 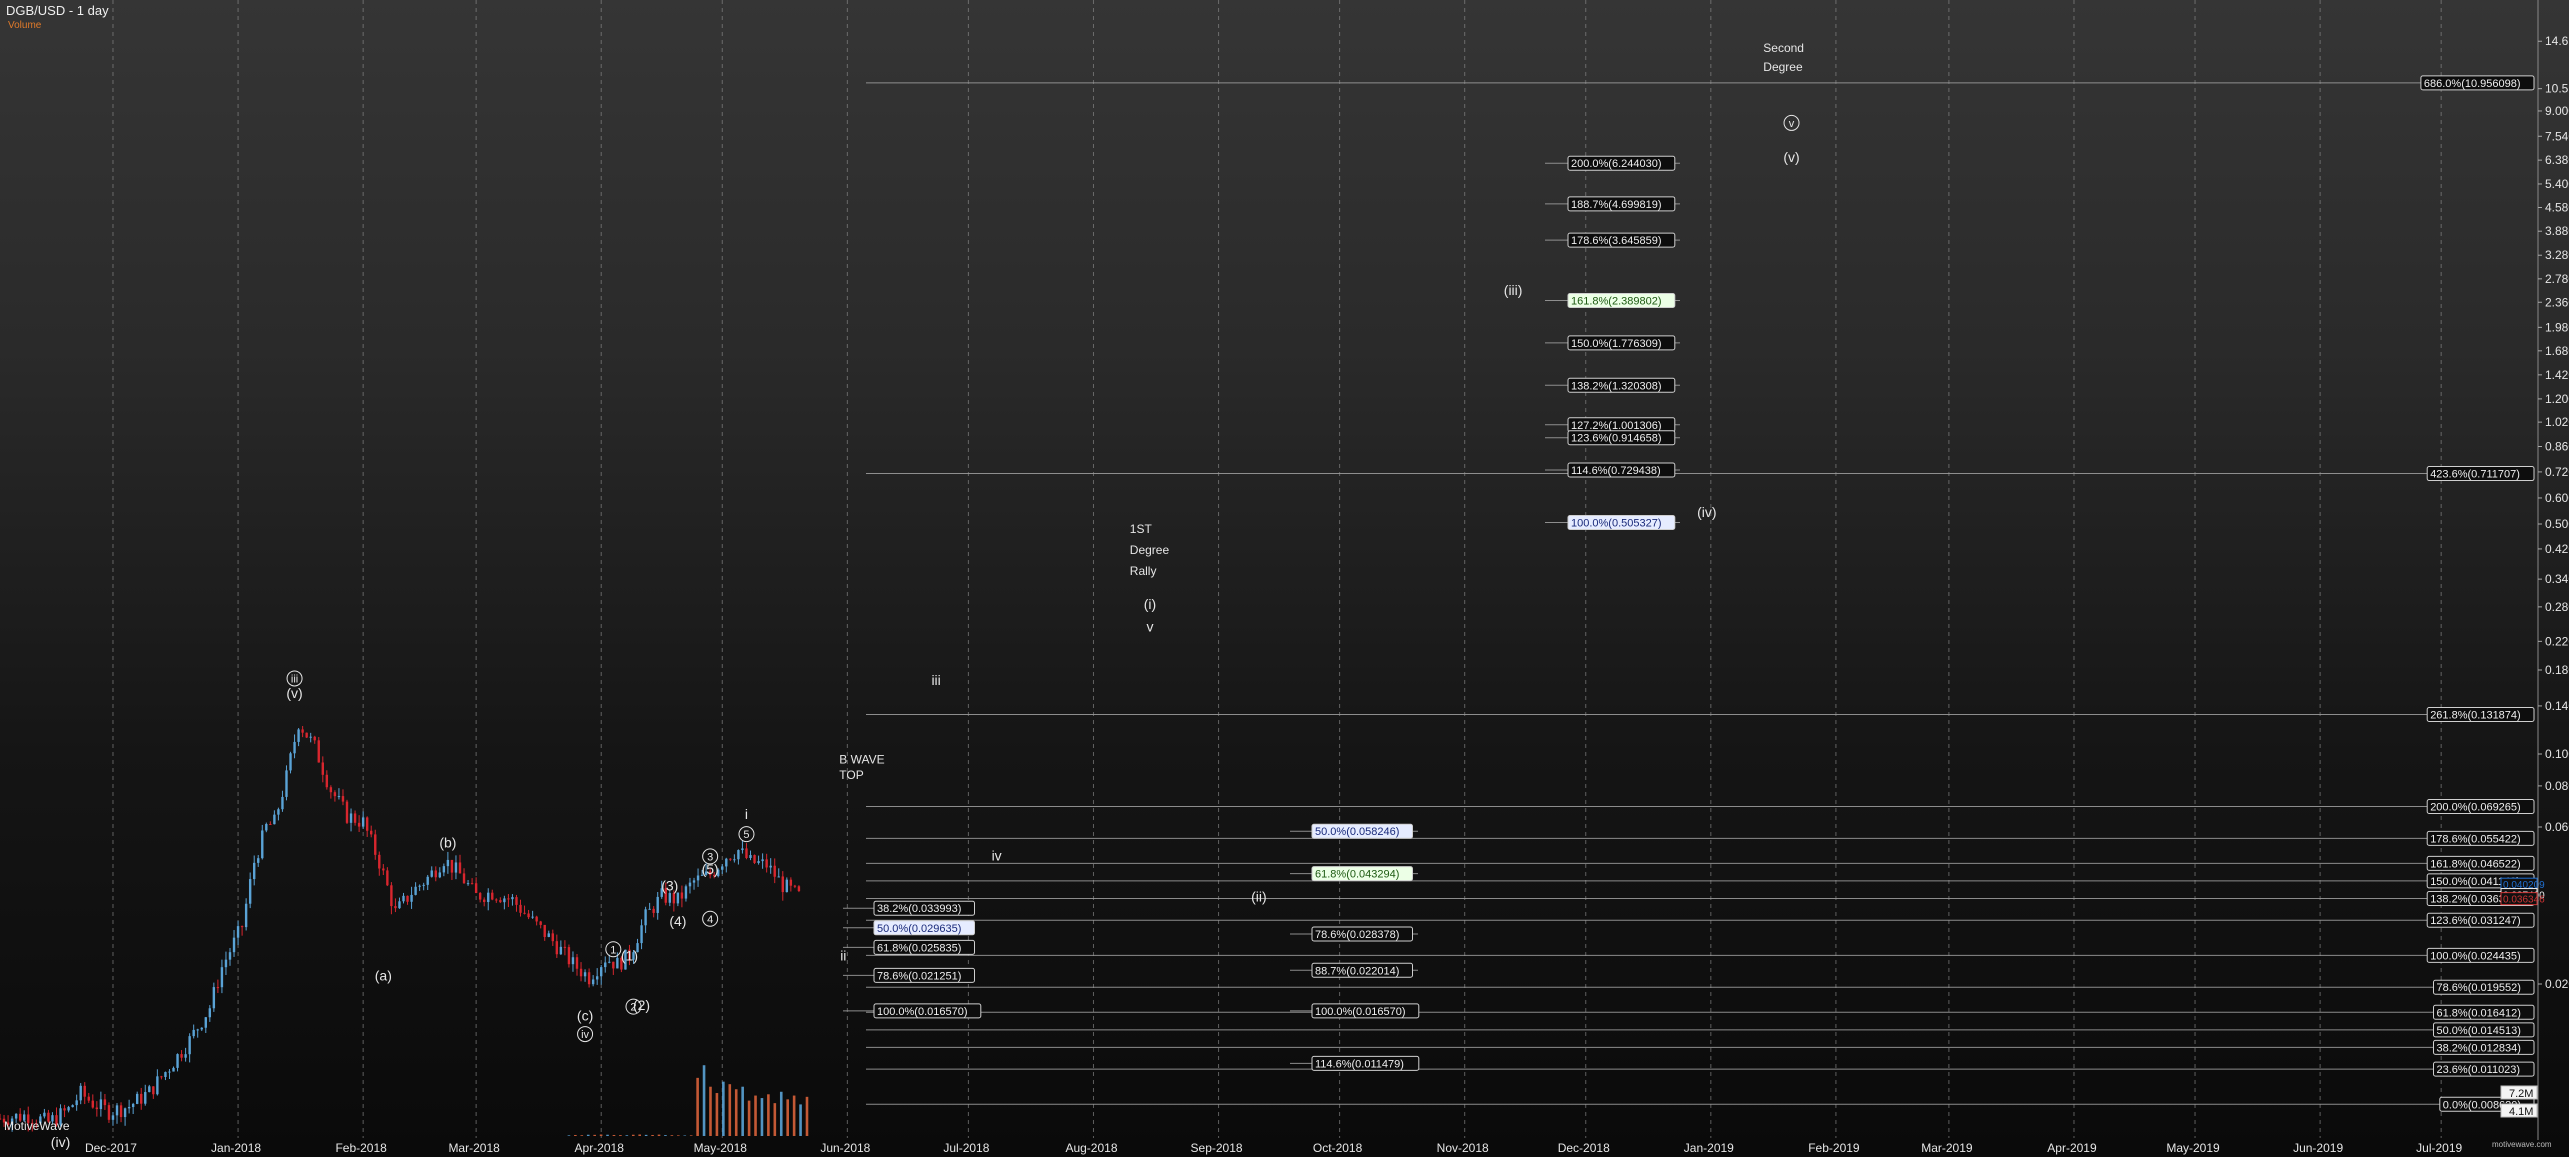 I want to click on y-tick-label: 0.060000, so click(x=2557, y=827).